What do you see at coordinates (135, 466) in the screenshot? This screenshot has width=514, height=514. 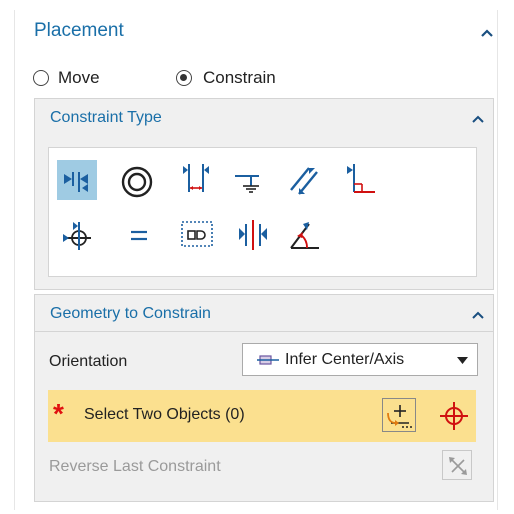 I see `reverse-constraint-label: Reverse Last Constraint` at bounding box center [135, 466].